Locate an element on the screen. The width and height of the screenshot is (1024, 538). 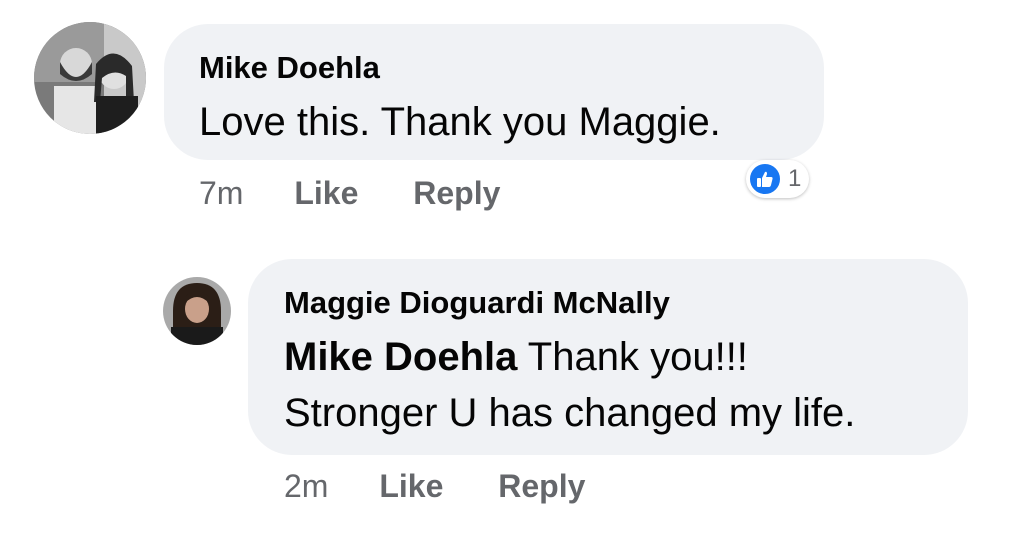
avatar-photo-maggie is located at coordinates (197, 311).